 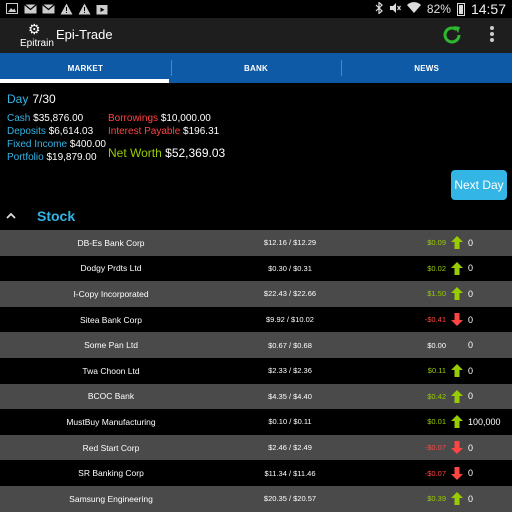 I want to click on table-row: Twa Choon Ltd $2.33 / $2.36 $0.11 0, so click(x=256, y=370).